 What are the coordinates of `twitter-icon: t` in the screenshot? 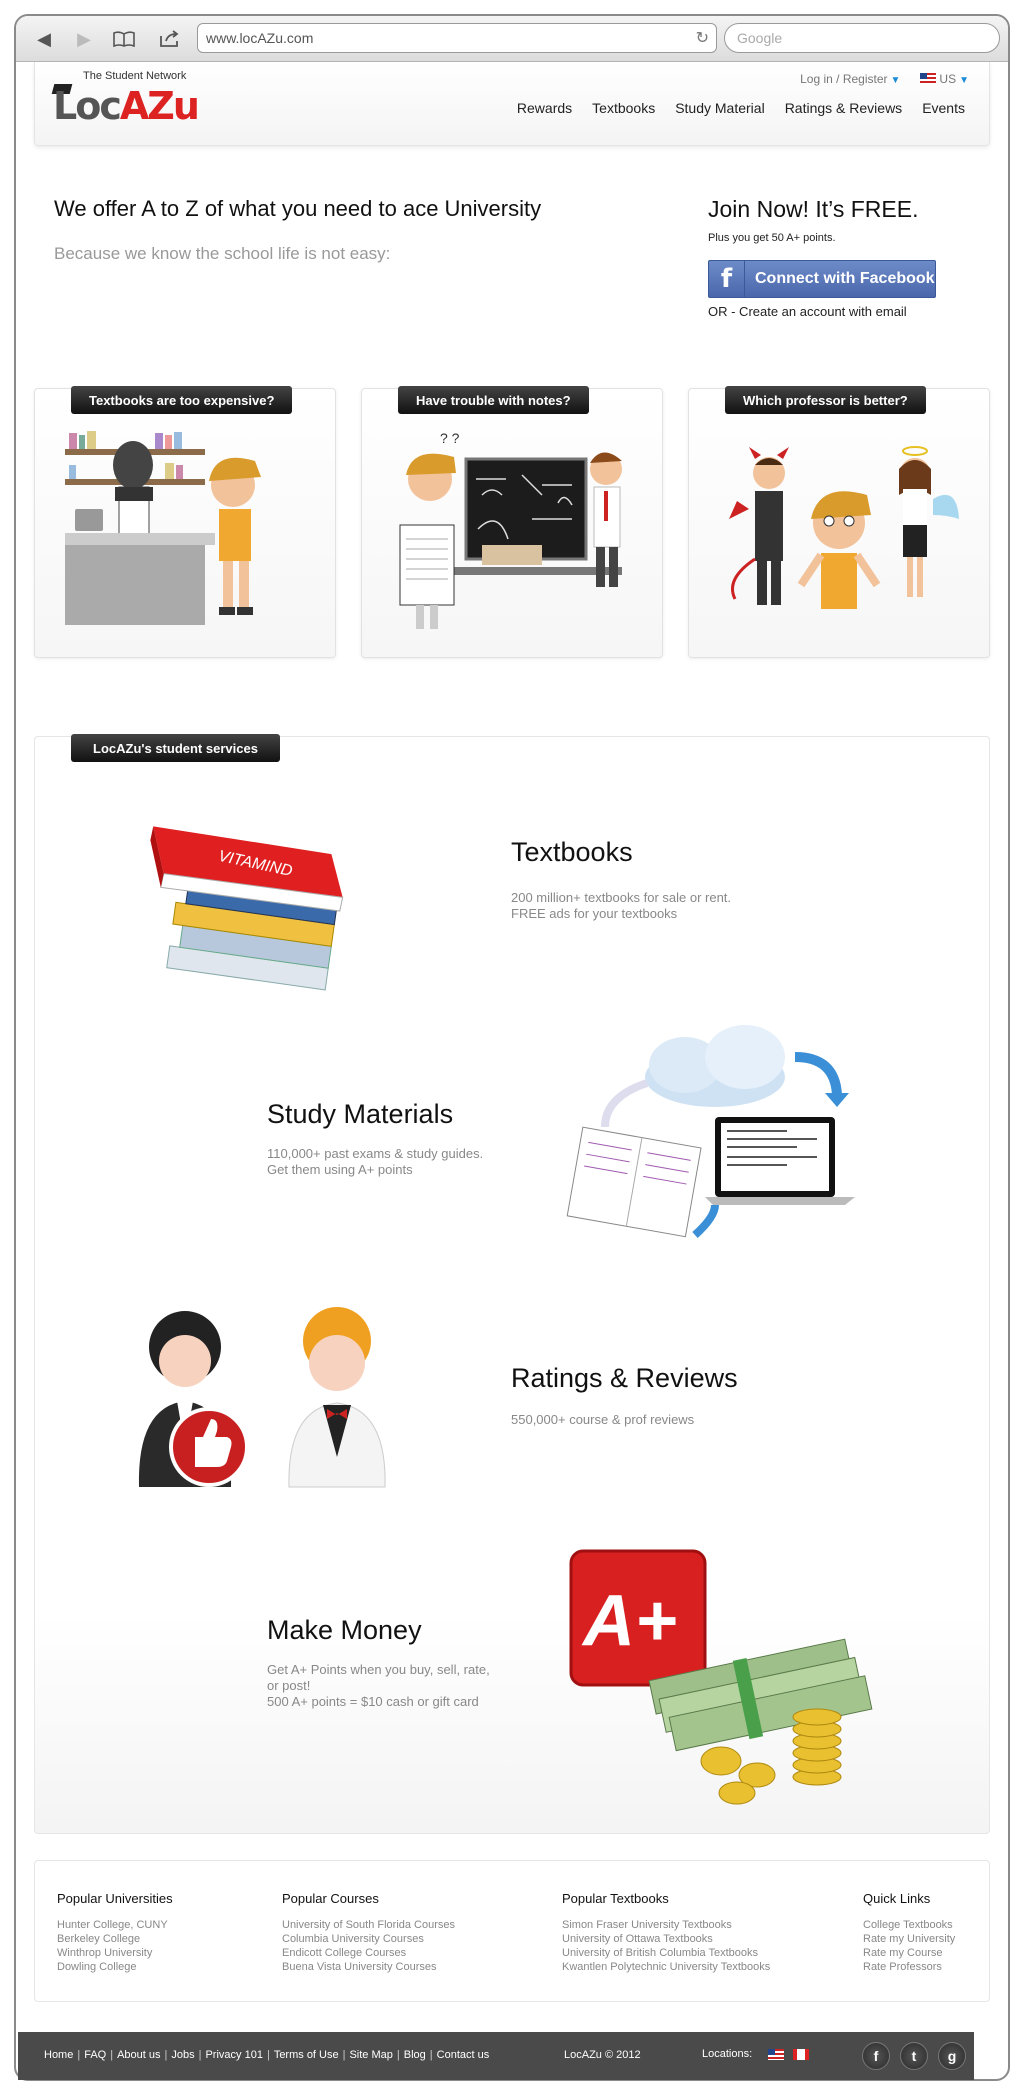 It's located at (914, 2056).